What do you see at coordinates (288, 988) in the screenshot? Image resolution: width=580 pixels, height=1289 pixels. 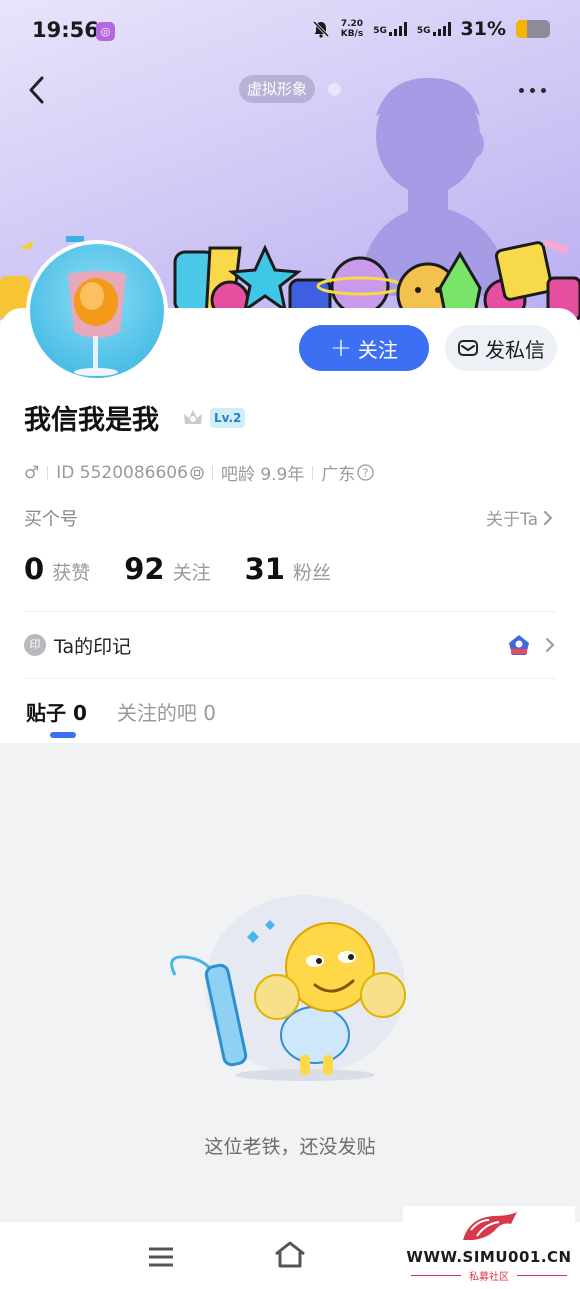 I see `empty-state-illustration` at bounding box center [288, 988].